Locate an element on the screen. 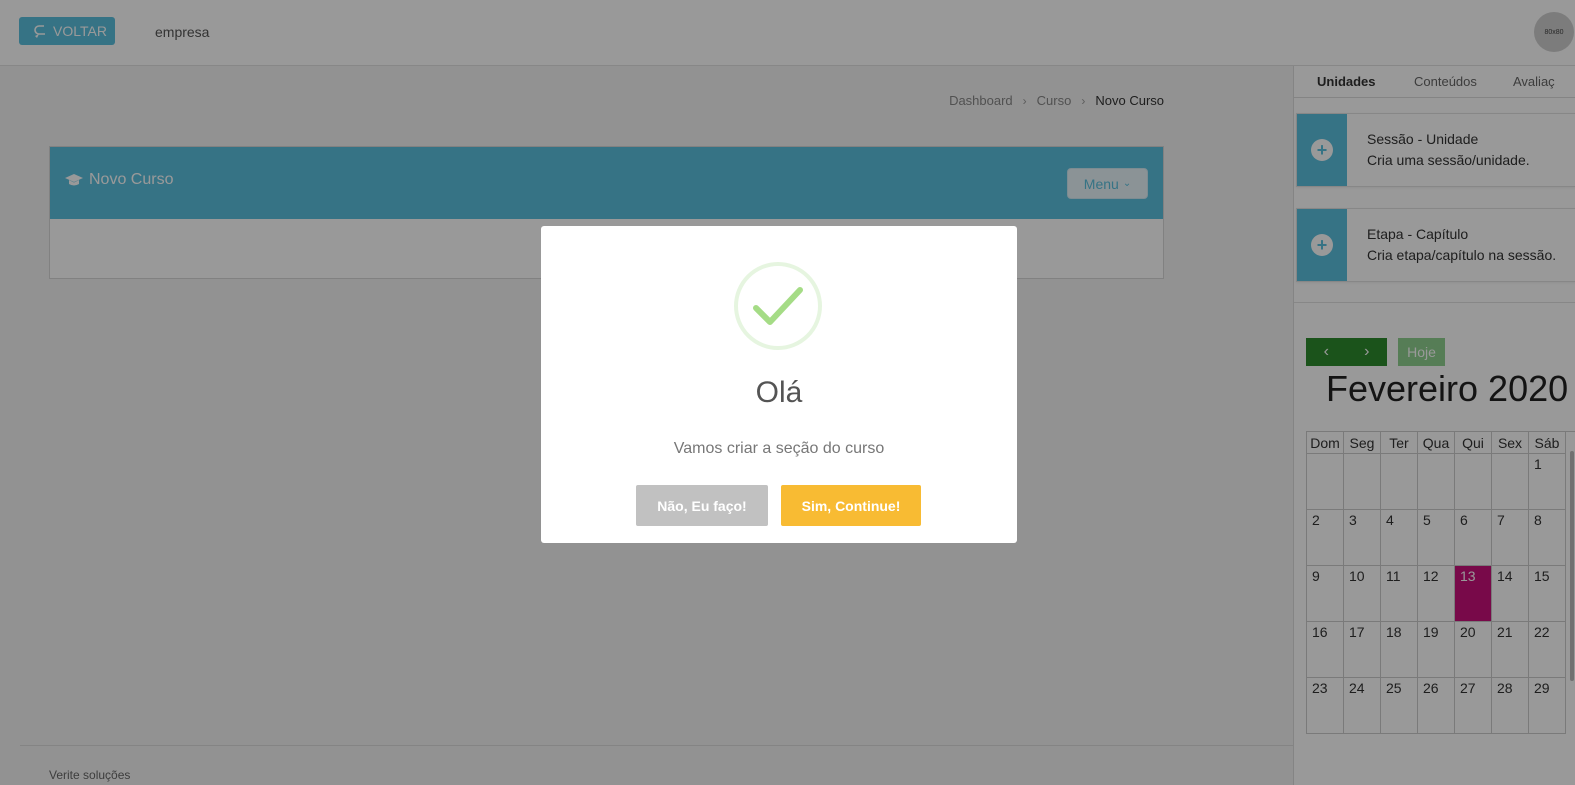  success-check-icon is located at coordinates (778, 306).